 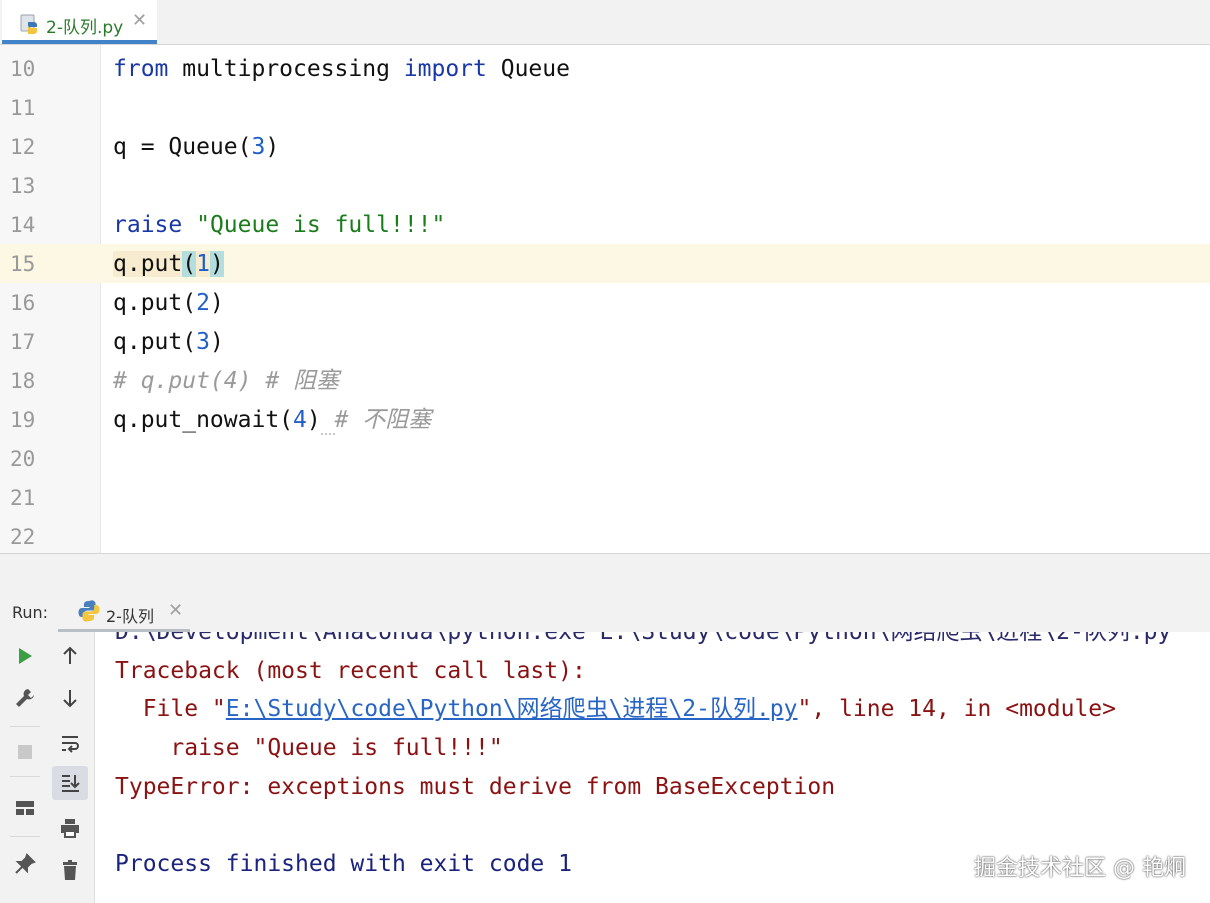 What do you see at coordinates (23, 342) in the screenshot?
I see `line-number: 17` at bounding box center [23, 342].